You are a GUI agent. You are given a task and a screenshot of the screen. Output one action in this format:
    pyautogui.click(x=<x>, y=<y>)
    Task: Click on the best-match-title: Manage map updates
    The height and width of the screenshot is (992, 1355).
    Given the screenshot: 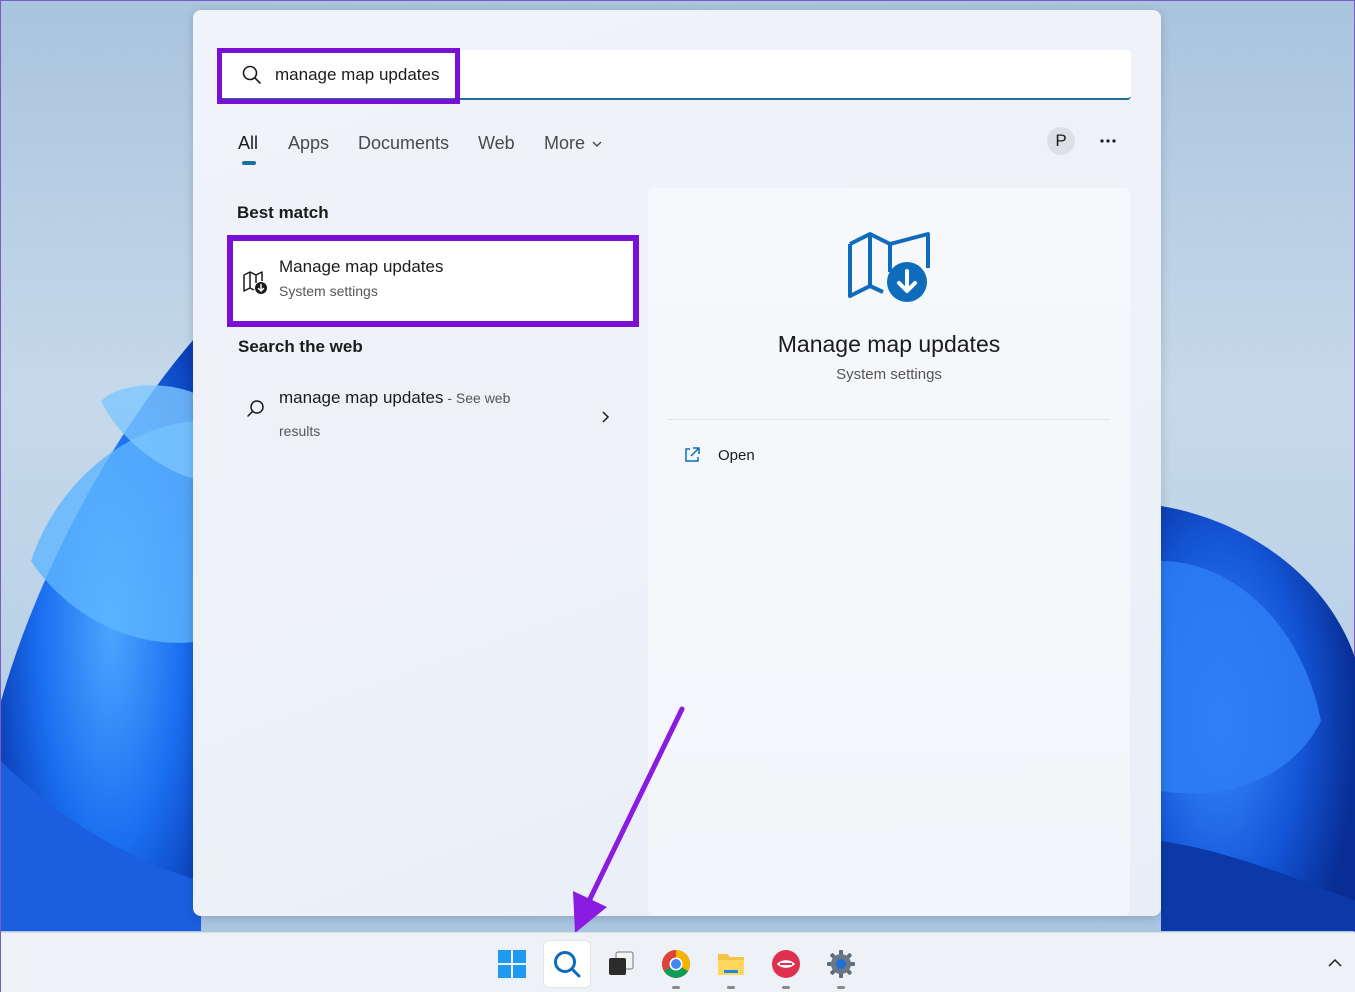 What is the action you would take?
    pyautogui.click(x=361, y=266)
    